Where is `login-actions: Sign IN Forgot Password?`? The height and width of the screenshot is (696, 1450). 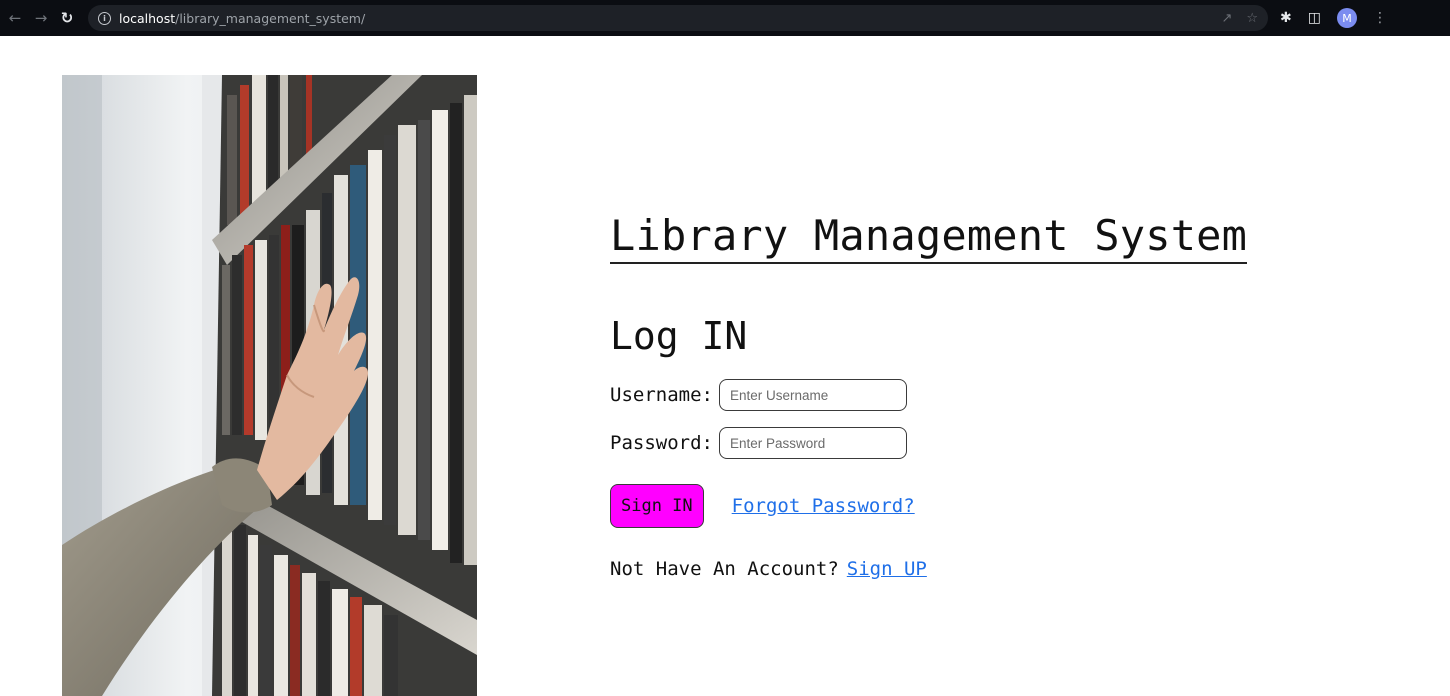
login-actions: Sign IN Forgot Password? is located at coordinates (960, 506).